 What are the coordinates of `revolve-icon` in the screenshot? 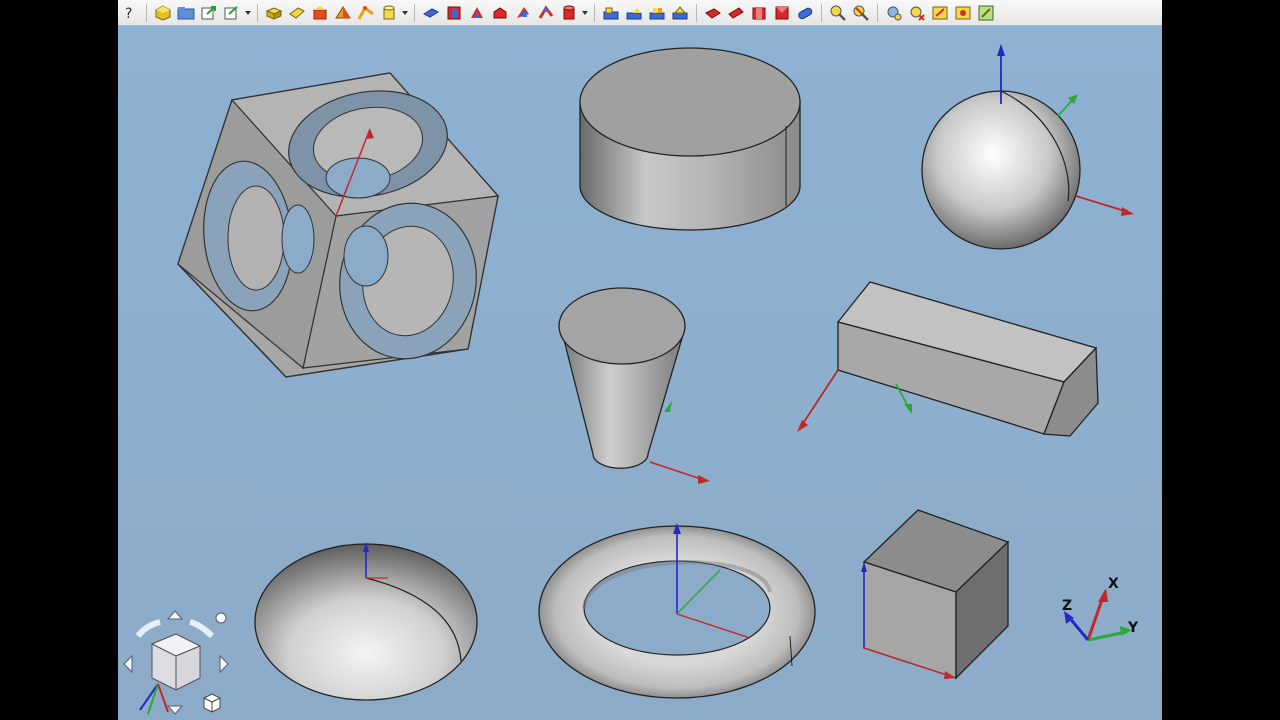 It's located at (320, 13).